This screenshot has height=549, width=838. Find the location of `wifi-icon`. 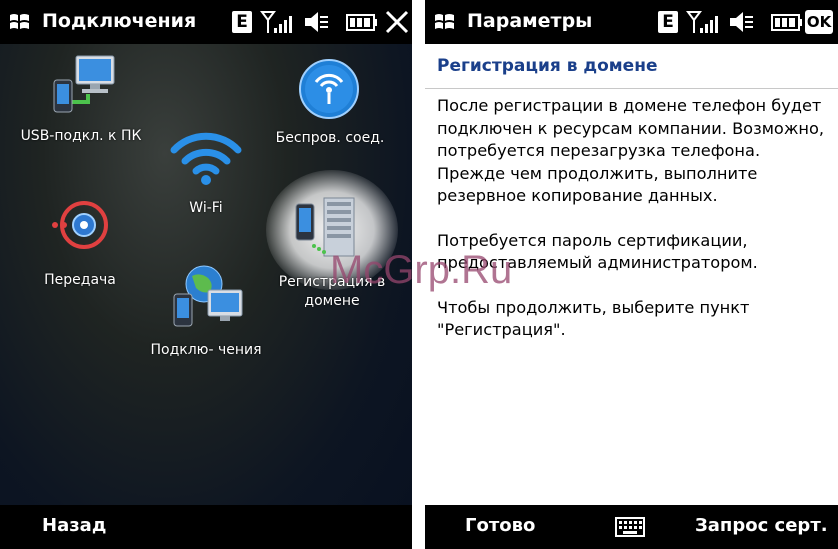

wifi-icon is located at coordinates (206, 158).